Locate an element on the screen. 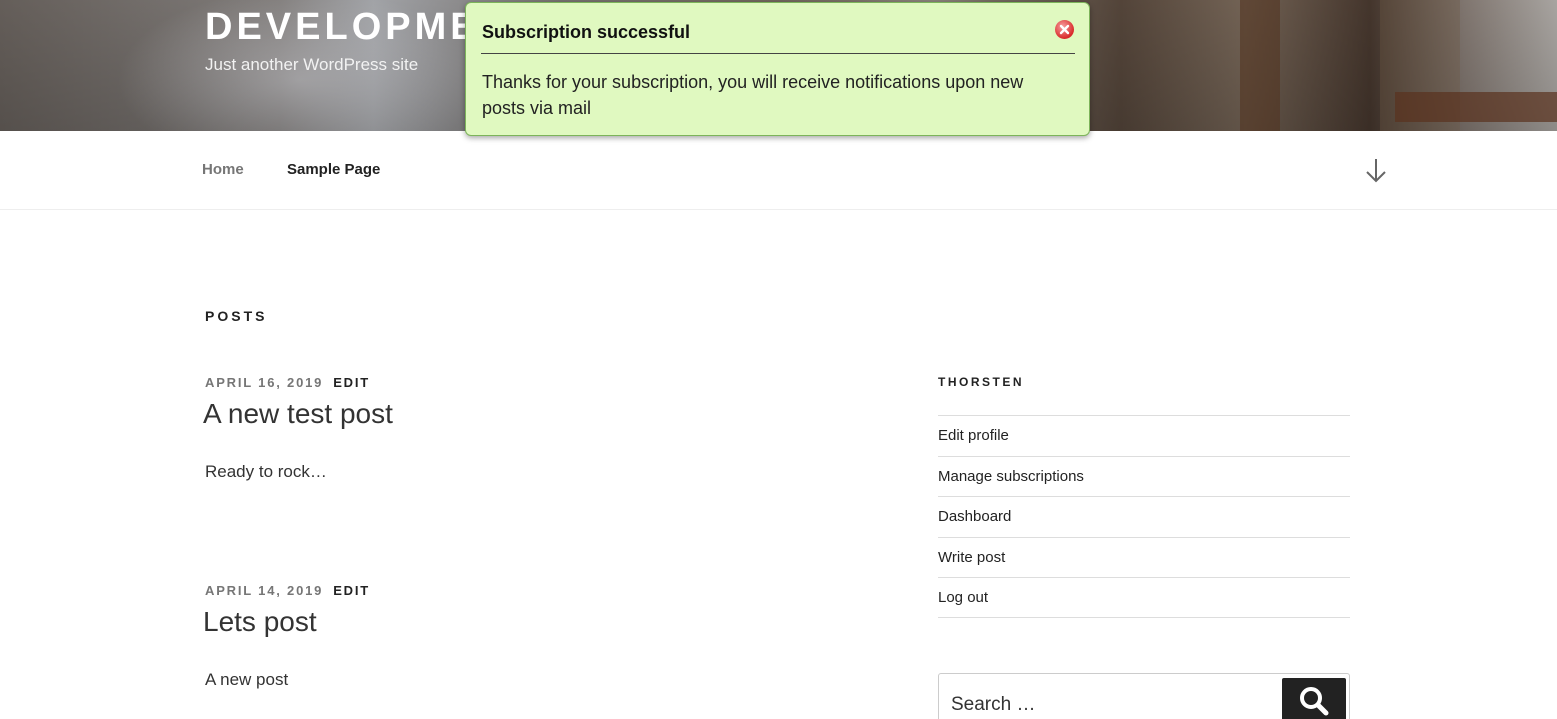 The width and height of the screenshot is (1557, 719). sidebar-item-log-out: Log out is located at coordinates (1144, 597).